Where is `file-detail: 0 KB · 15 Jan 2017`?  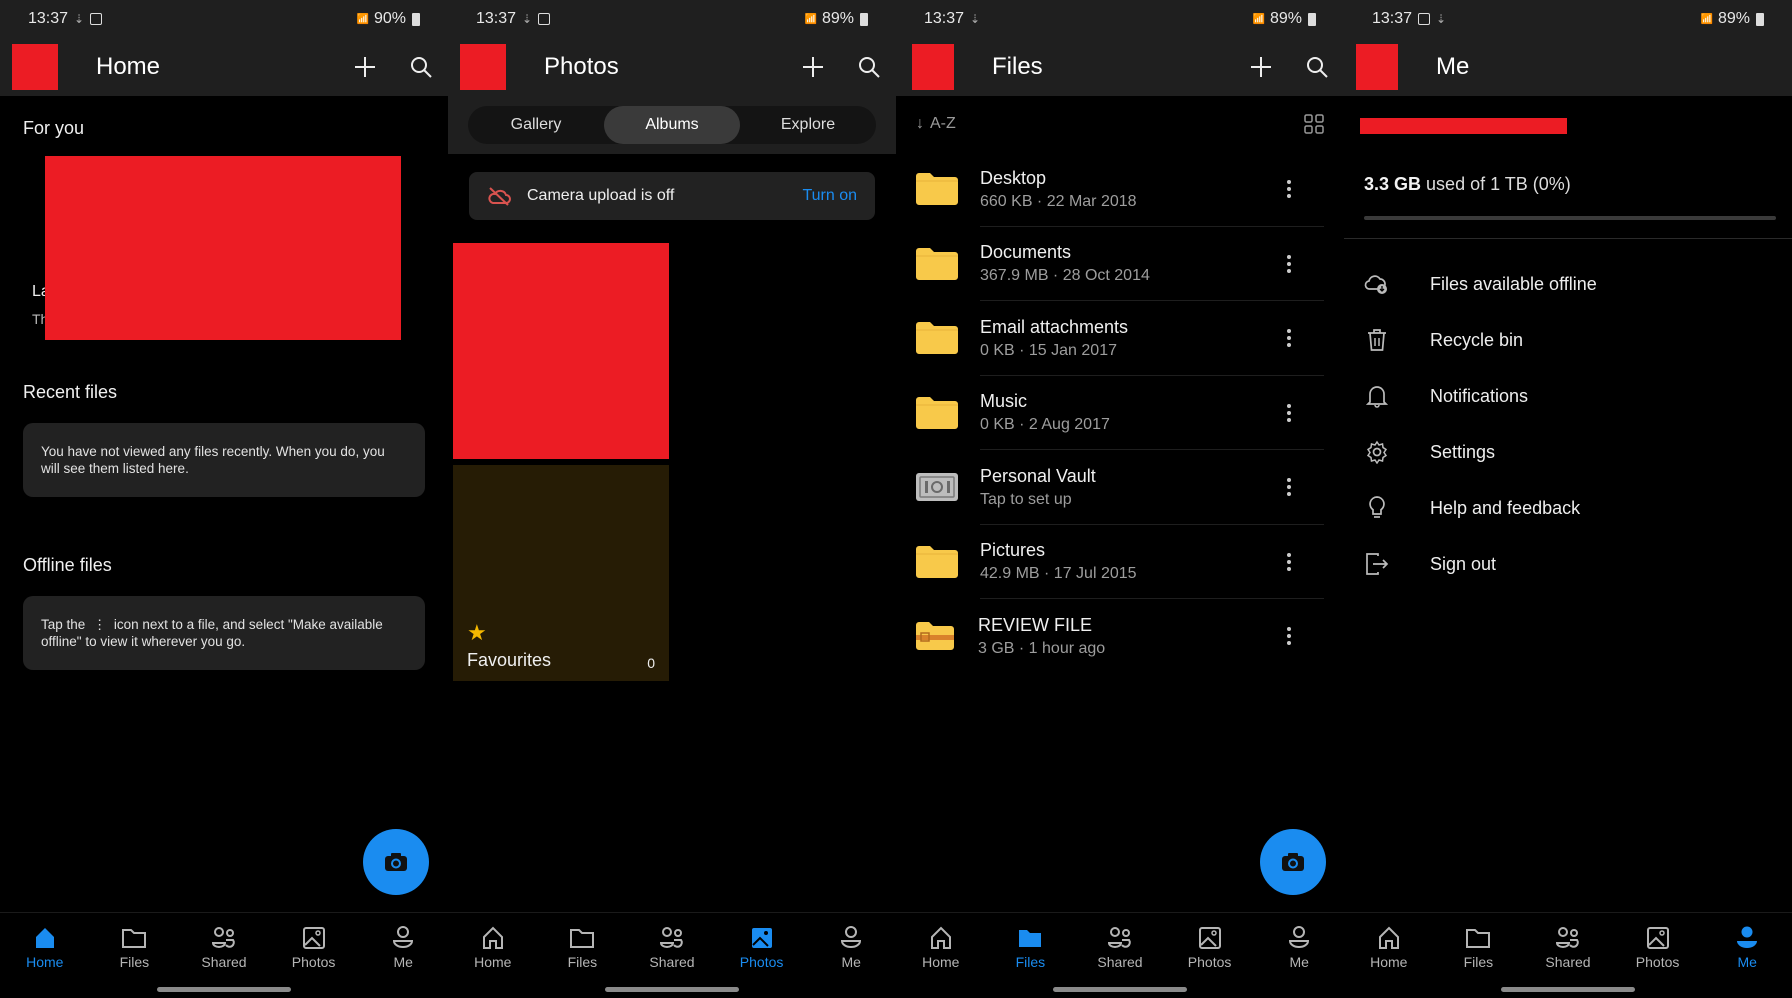 file-detail: 0 KB · 15 Jan 2017 is located at coordinates (1048, 350).